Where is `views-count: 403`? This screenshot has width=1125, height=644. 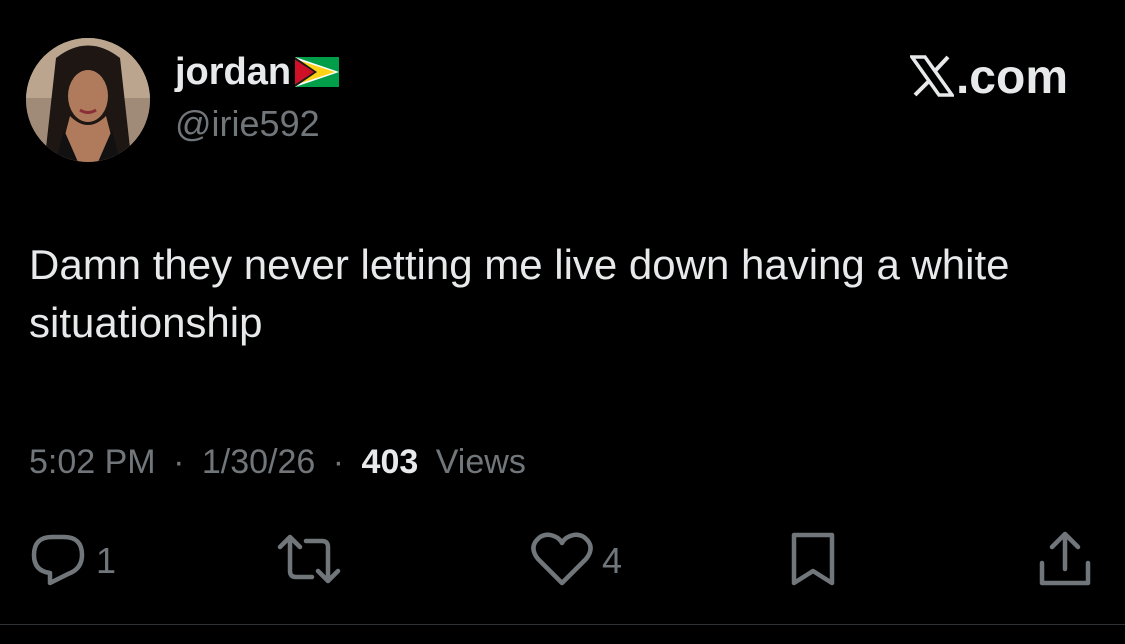 views-count: 403 is located at coordinates (390, 462).